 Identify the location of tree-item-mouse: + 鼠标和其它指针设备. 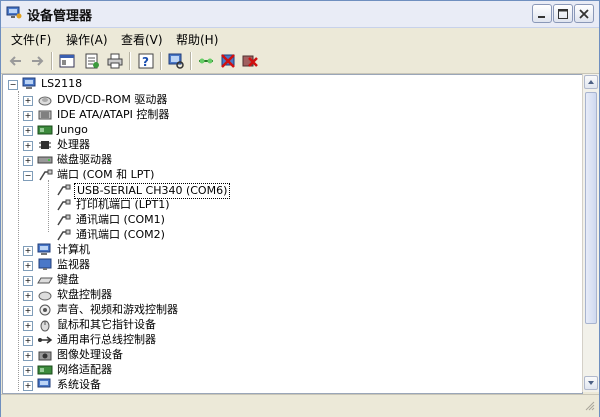
(173, 325).